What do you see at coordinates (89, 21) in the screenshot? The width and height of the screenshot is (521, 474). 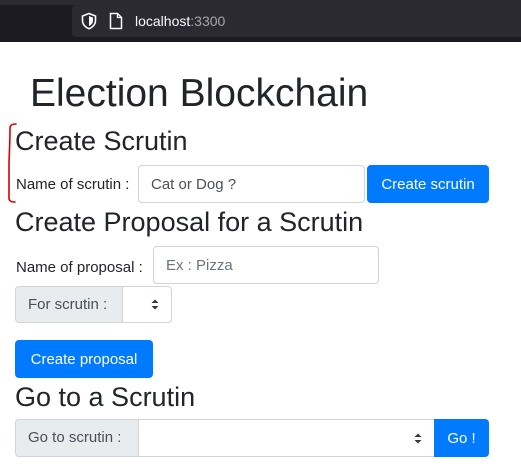 I see `shield-icon` at bounding box center [89, 21].